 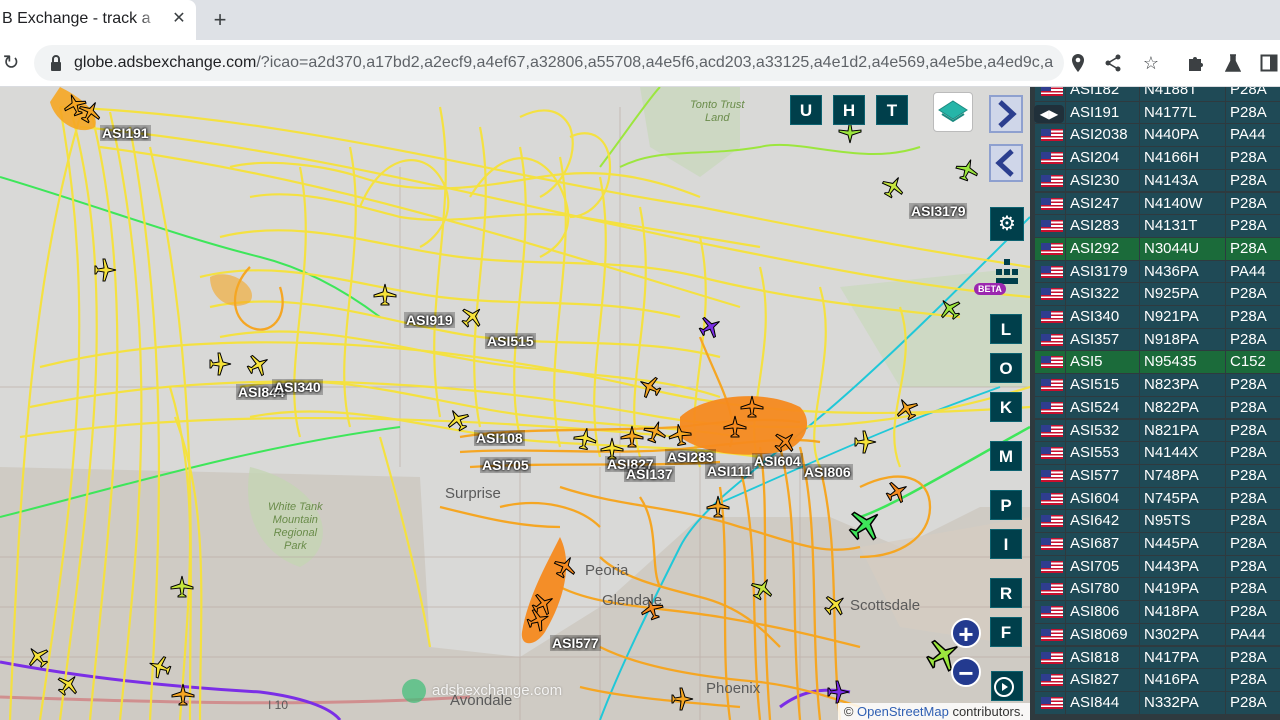 What do you see at coordinates (1155, 340) in the screenshot?
I see `table-row: ASI357 N918PA P28A` at bounding box center [1155, 340].